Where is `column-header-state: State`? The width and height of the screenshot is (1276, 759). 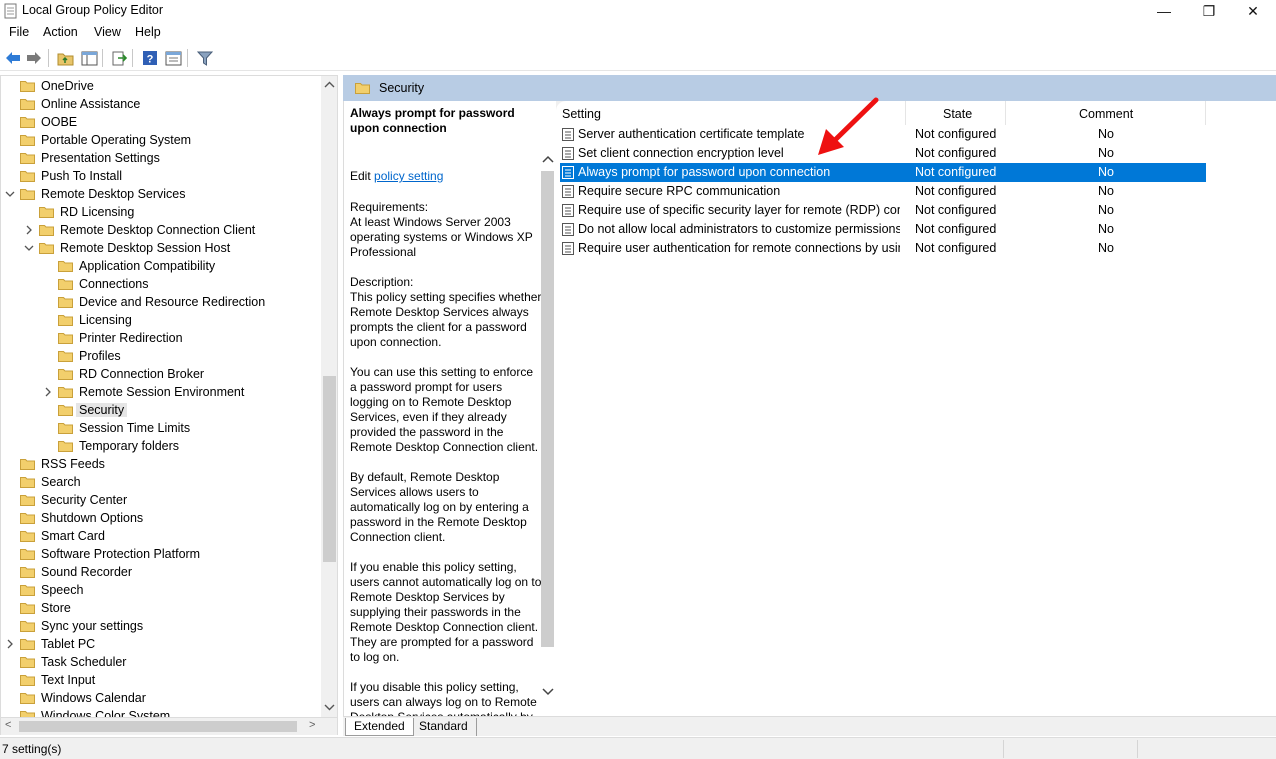 column-header-state: State is located at coordinates (957, 114).